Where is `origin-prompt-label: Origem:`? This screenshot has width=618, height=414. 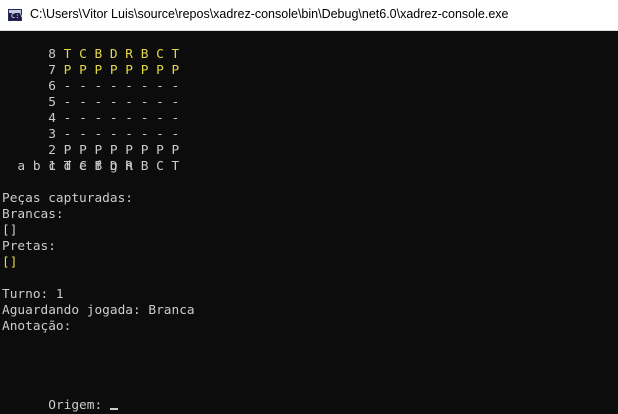
origin-prompt-label: Origem: is located at coordinates (79, 405).